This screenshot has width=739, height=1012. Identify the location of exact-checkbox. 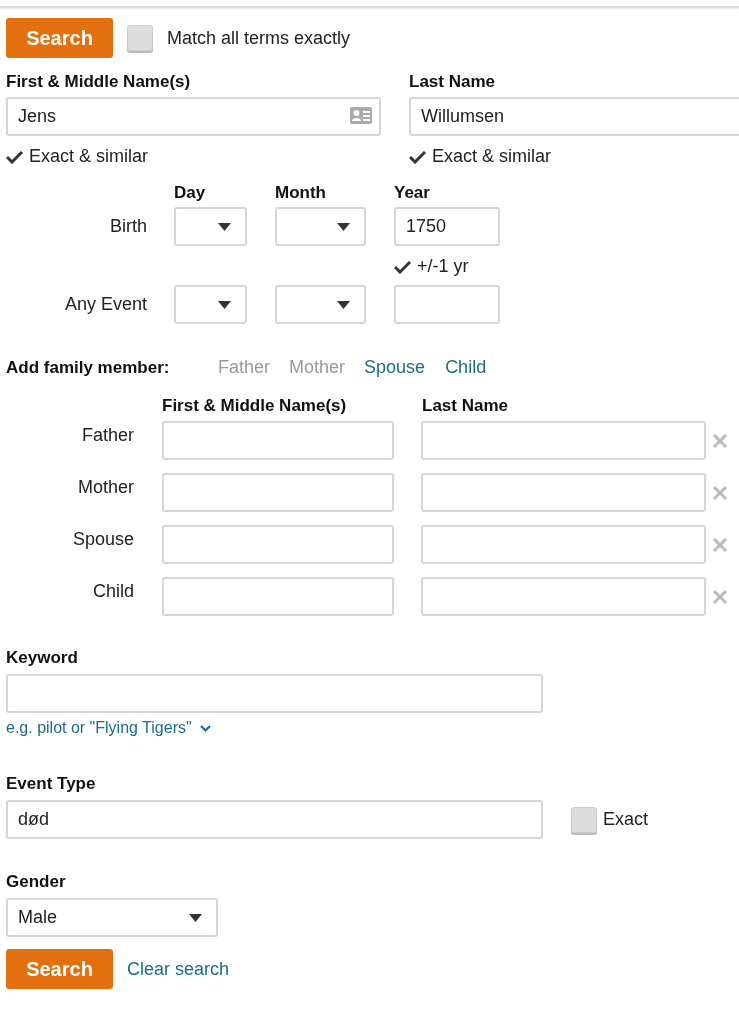
(584, 819).